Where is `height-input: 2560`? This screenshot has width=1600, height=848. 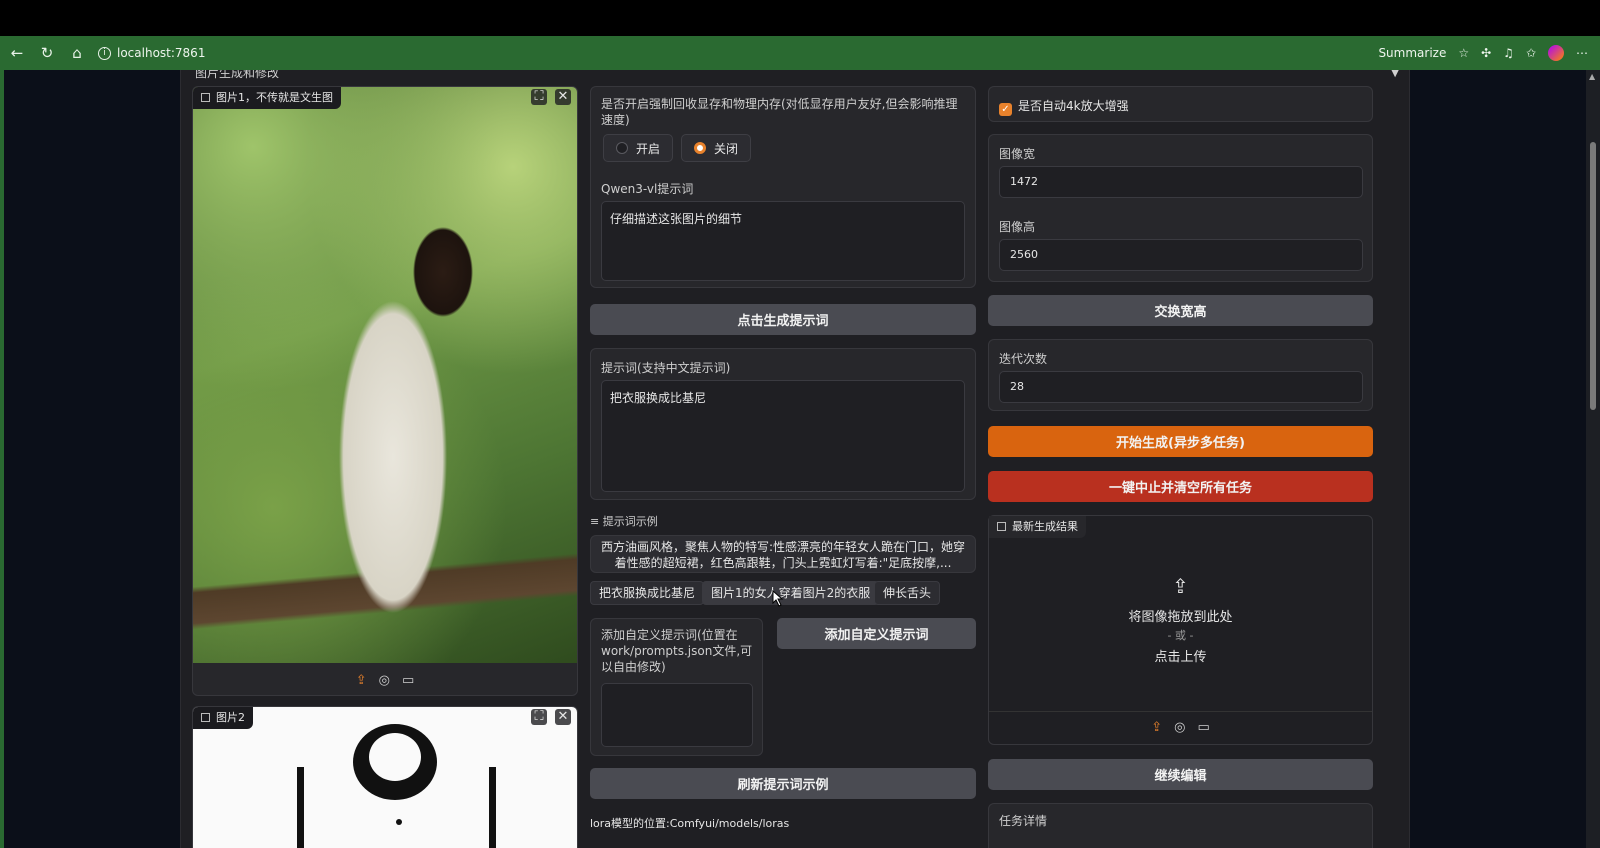
height-input: 2560 is located at coordinates (1181, 255).